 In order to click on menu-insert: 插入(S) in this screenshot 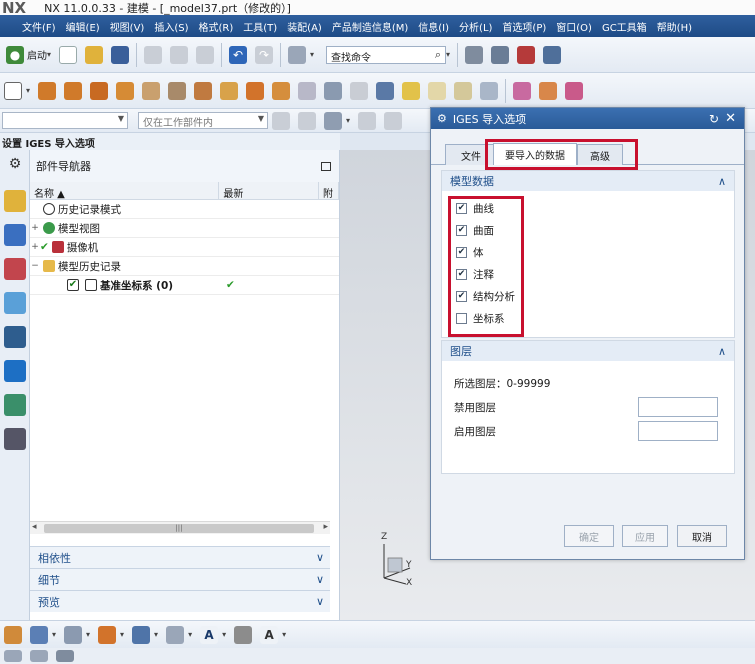, I will do `click(171, 26)`.